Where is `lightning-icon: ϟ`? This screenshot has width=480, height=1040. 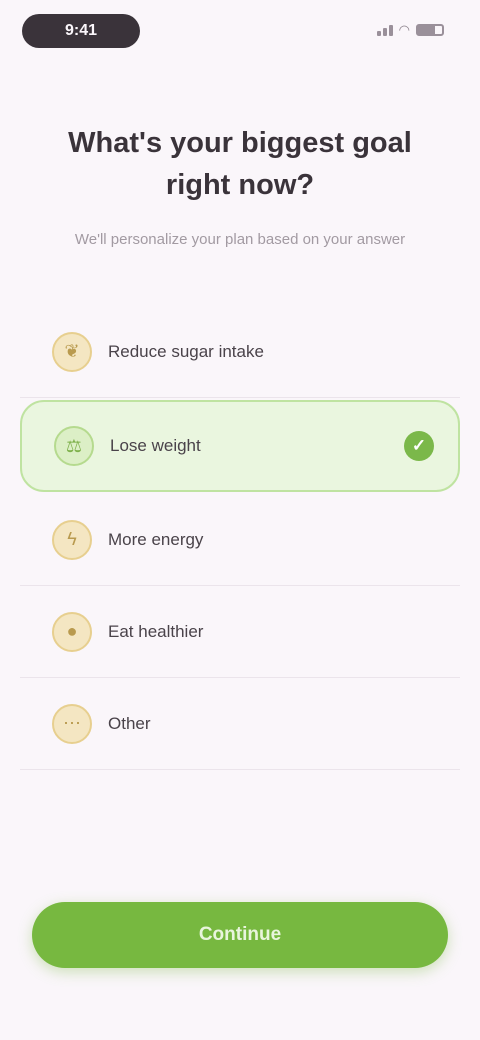
lightning-icon: ϟ is located at coordinates (72, 539).